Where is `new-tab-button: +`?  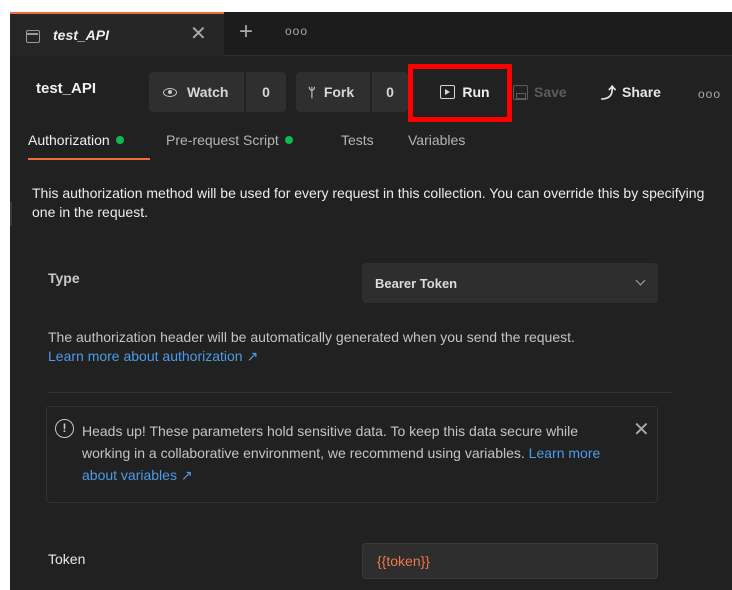
new-tab-button: + is located at coordinates (246, 32).